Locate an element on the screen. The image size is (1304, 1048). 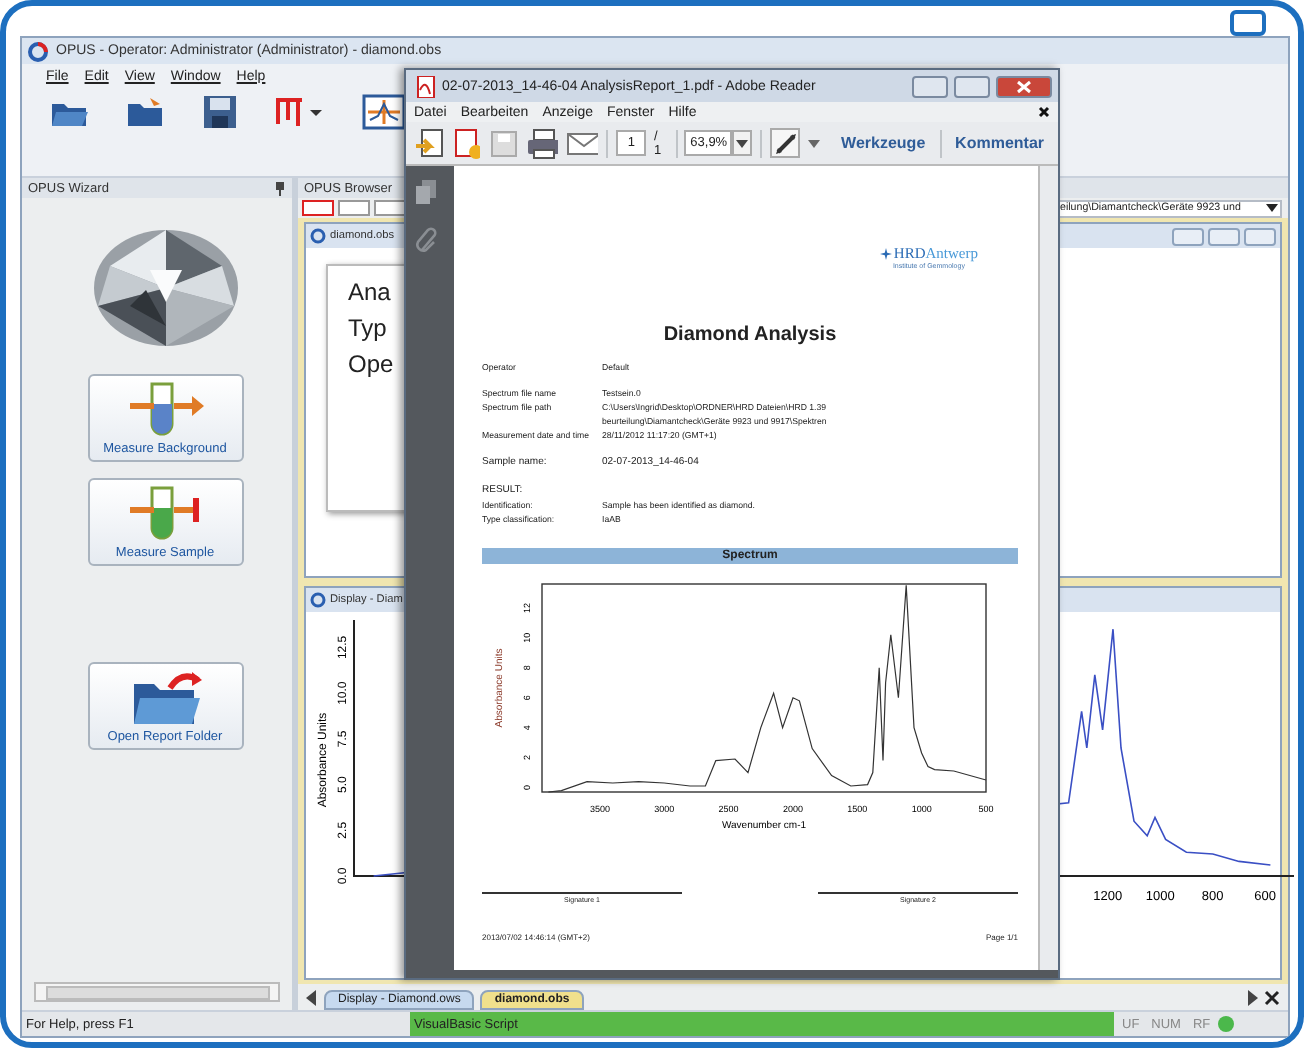
minimize-button is located at coordinates (930, 86).